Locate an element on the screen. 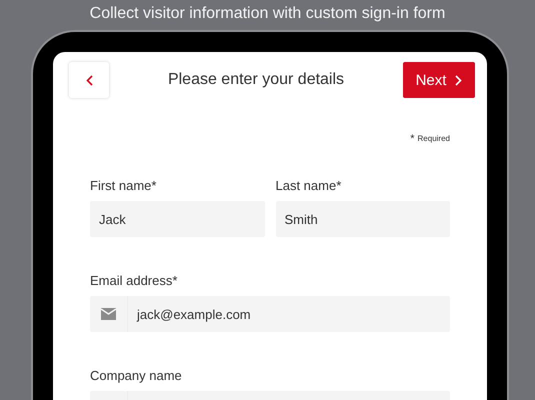 This screenshot has height=400, width=535. required-mark: * is located at coordinates (412, 139).